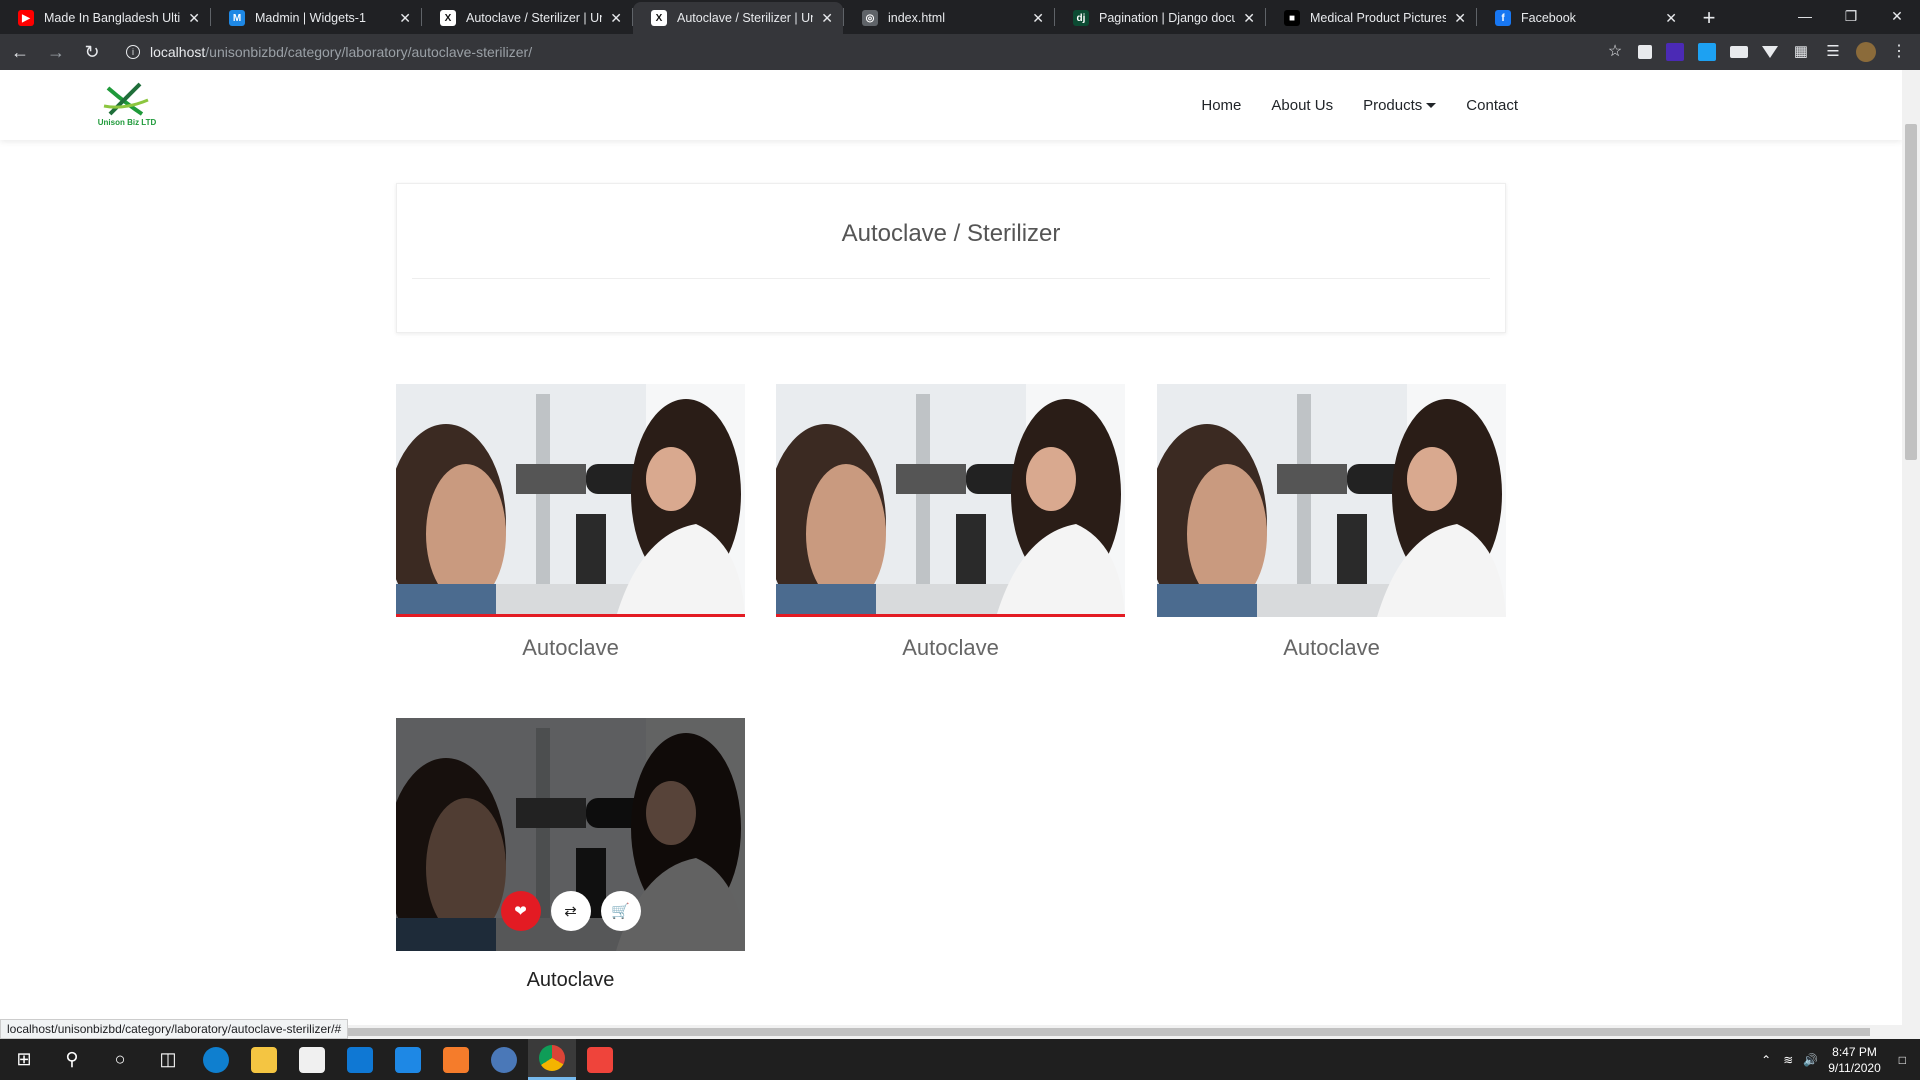 The image size is (1920, 1080). What do you see at coordinates (1400, 105) in the screenshot?
I see `nav-products: Products` at bounding box center [1400, 105].